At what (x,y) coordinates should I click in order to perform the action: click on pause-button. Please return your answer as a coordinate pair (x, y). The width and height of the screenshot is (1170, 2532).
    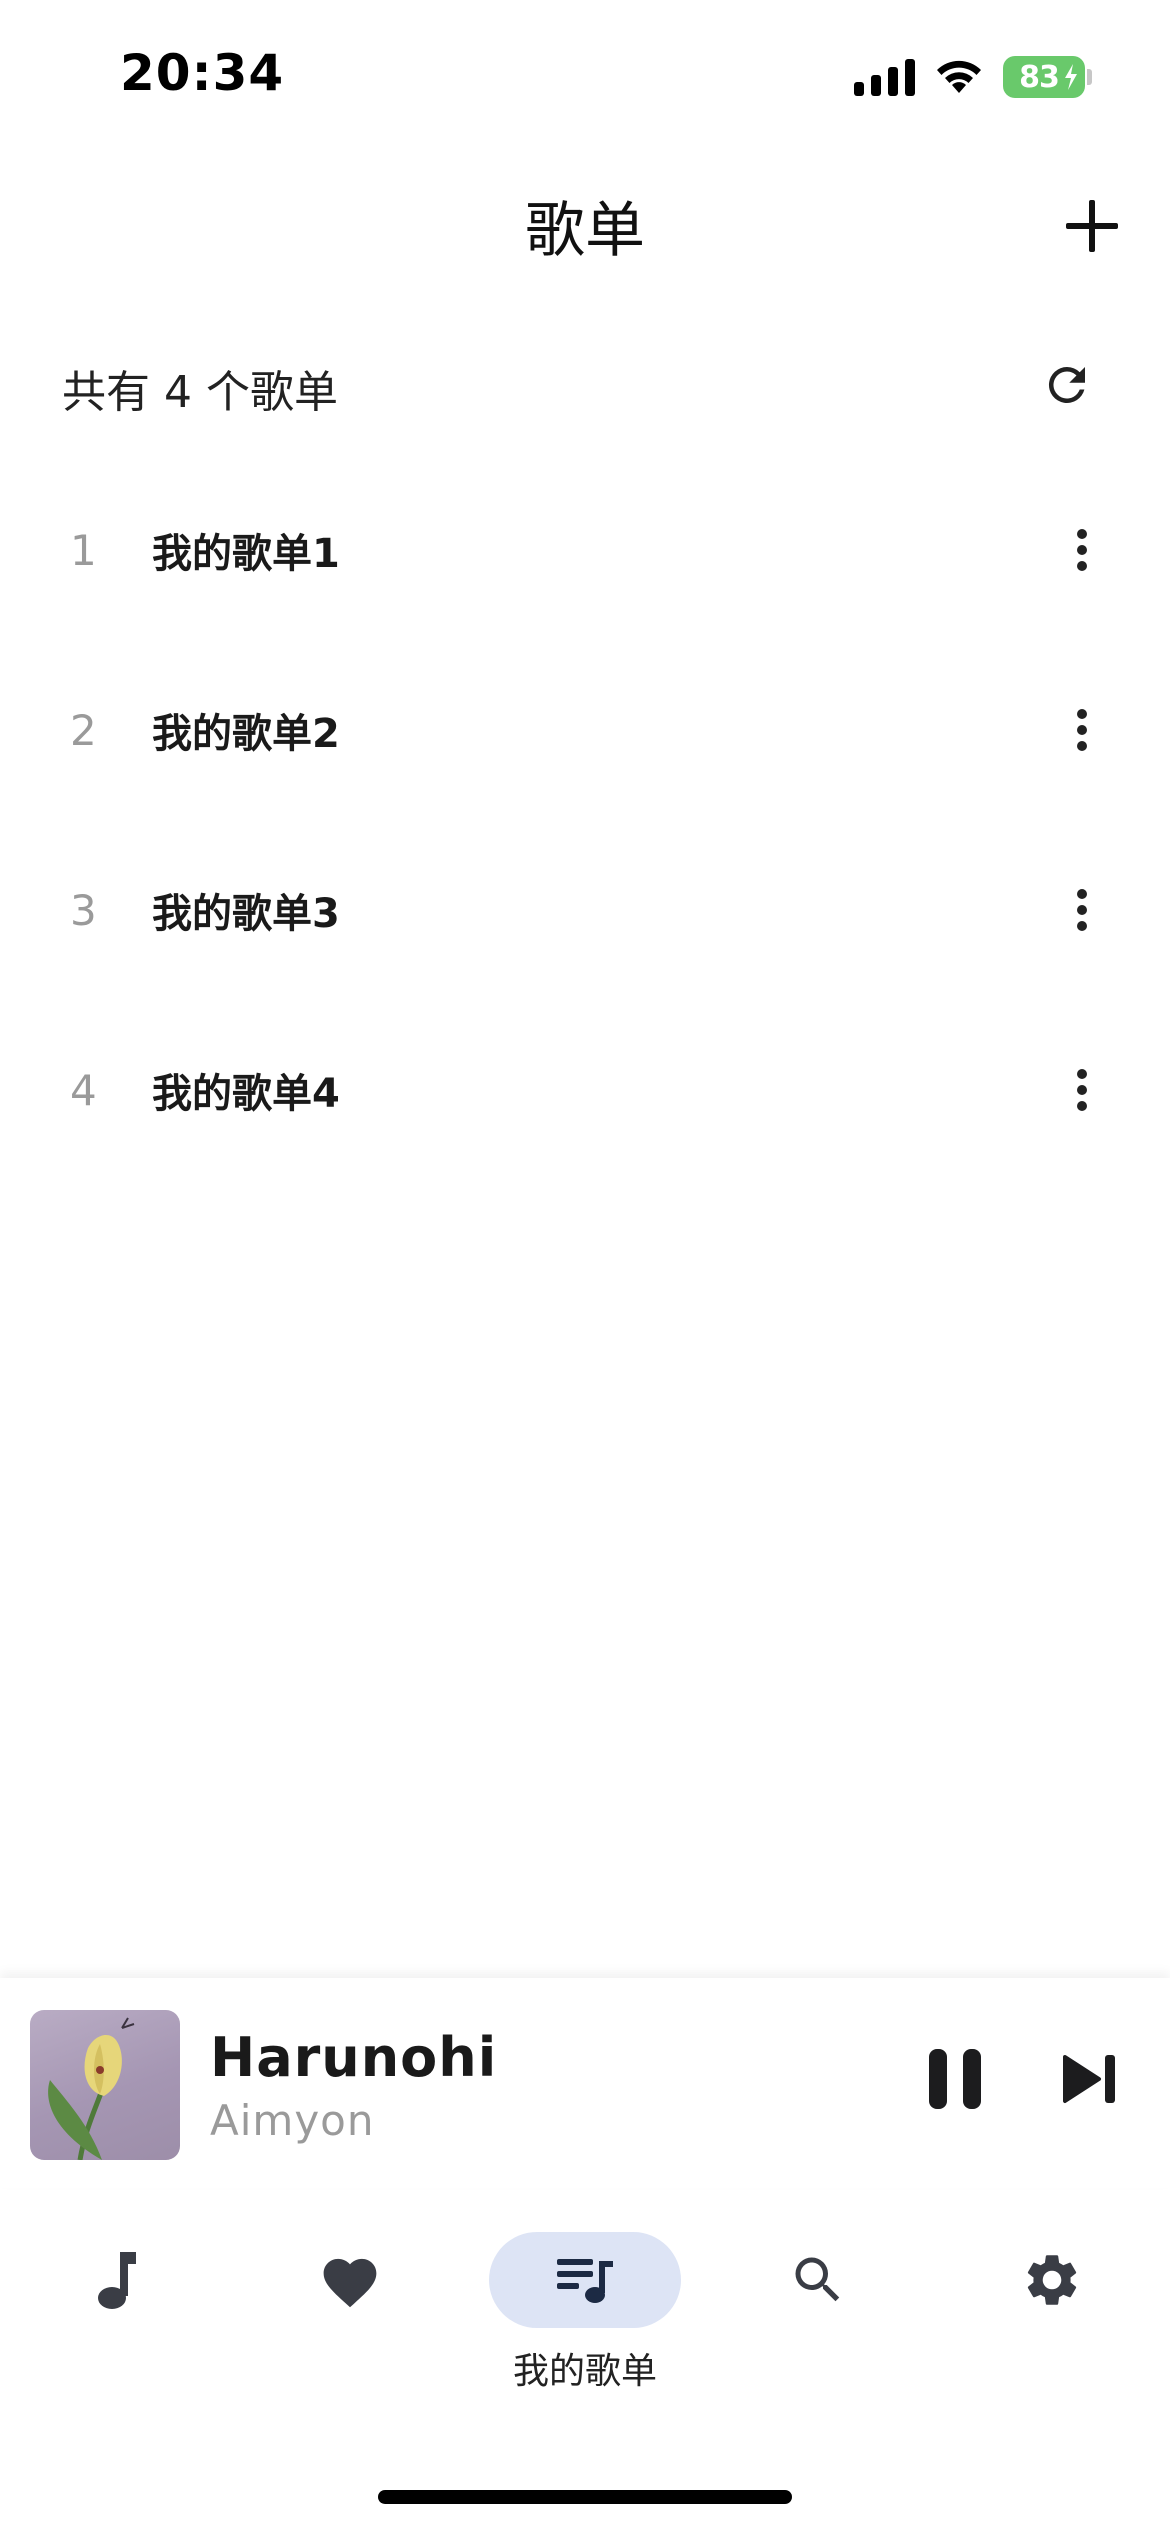
    Looking at the image, I should click on (955, 2079).